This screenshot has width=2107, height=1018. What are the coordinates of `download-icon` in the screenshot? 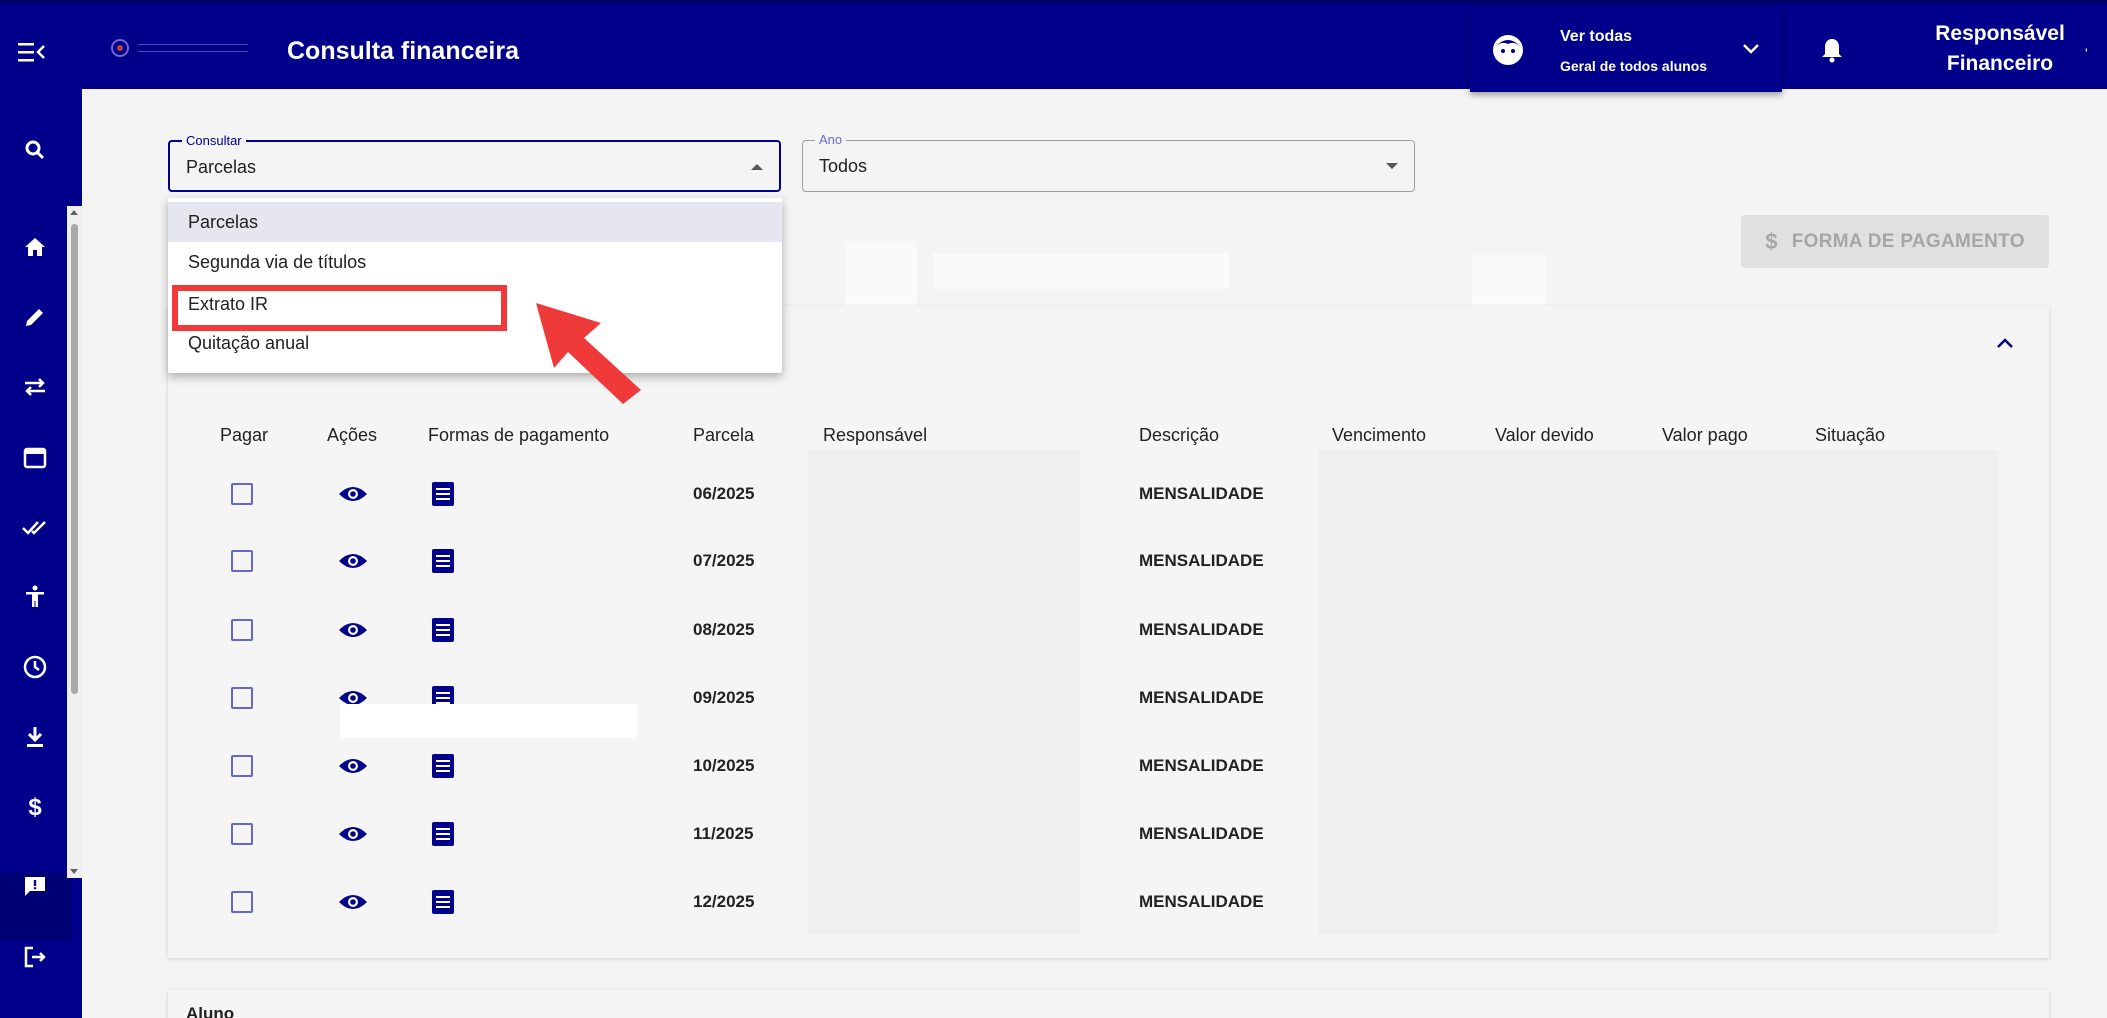 It's located at (35, 737).